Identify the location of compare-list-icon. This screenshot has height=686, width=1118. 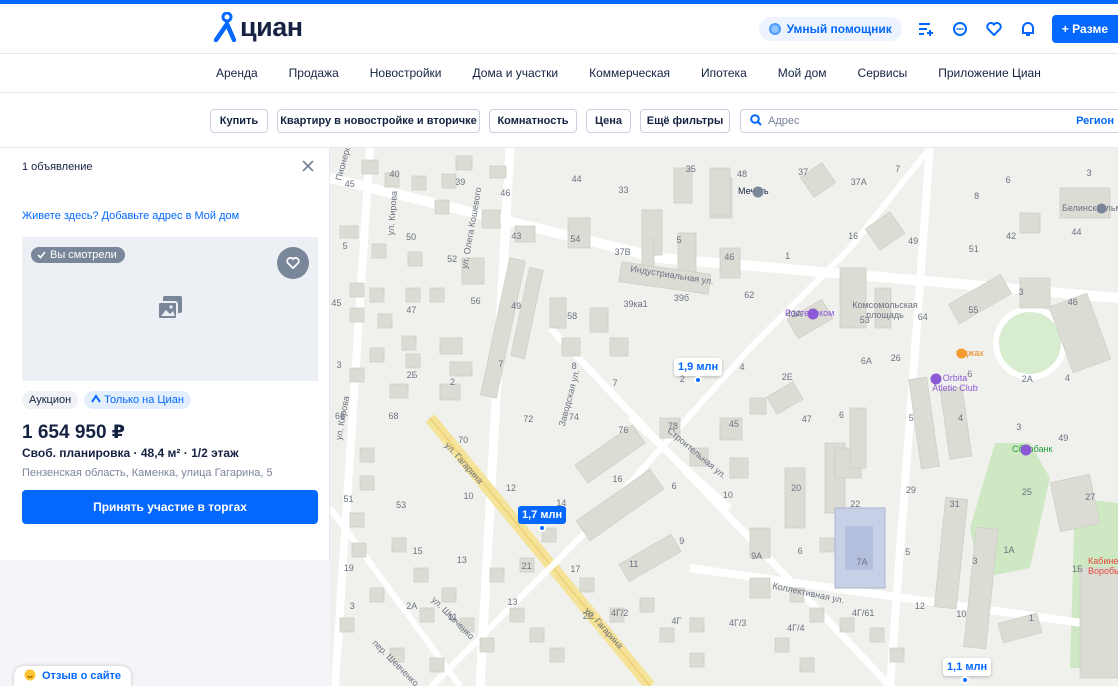
(926, 29).